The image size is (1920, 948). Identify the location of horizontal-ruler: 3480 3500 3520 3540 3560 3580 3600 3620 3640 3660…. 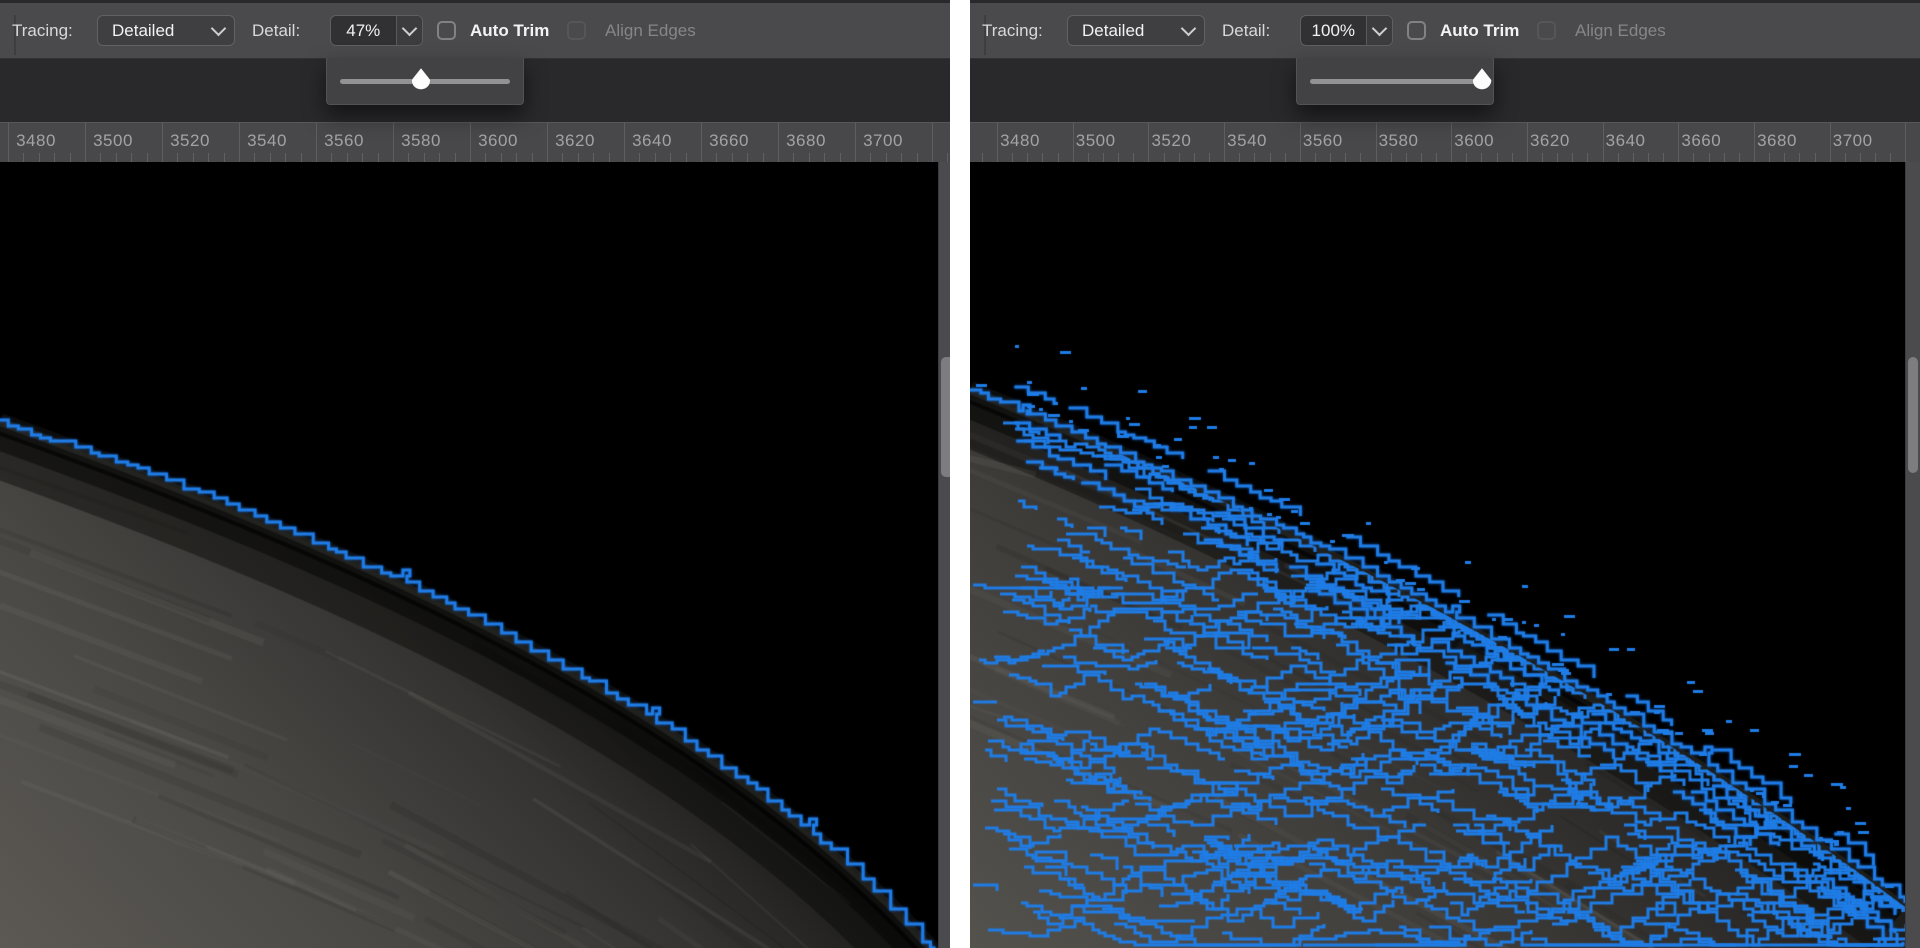
(475, 142).